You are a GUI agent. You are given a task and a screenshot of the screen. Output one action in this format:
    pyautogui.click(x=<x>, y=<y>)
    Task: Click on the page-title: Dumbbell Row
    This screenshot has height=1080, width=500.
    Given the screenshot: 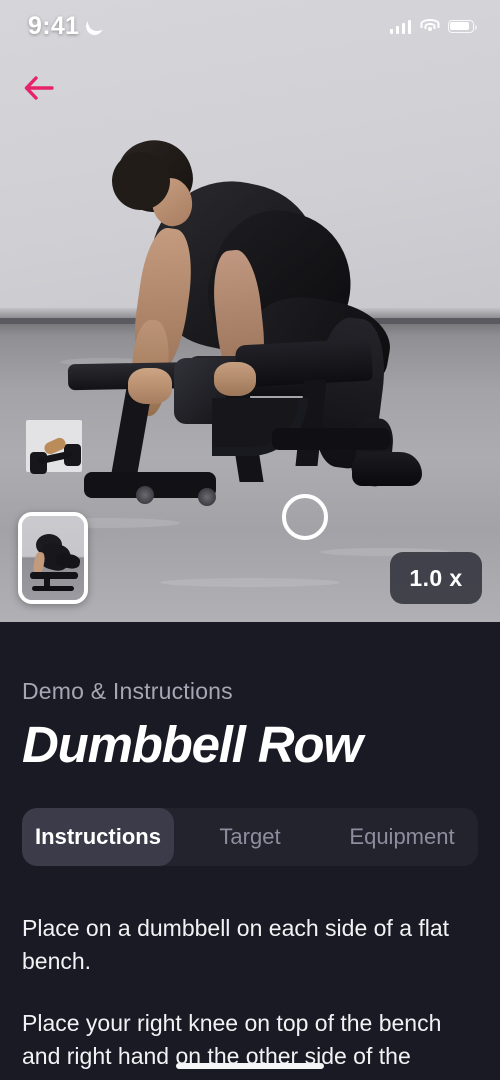 What is the action you would take?
    pyautogui.click(x=192, y=744)
    